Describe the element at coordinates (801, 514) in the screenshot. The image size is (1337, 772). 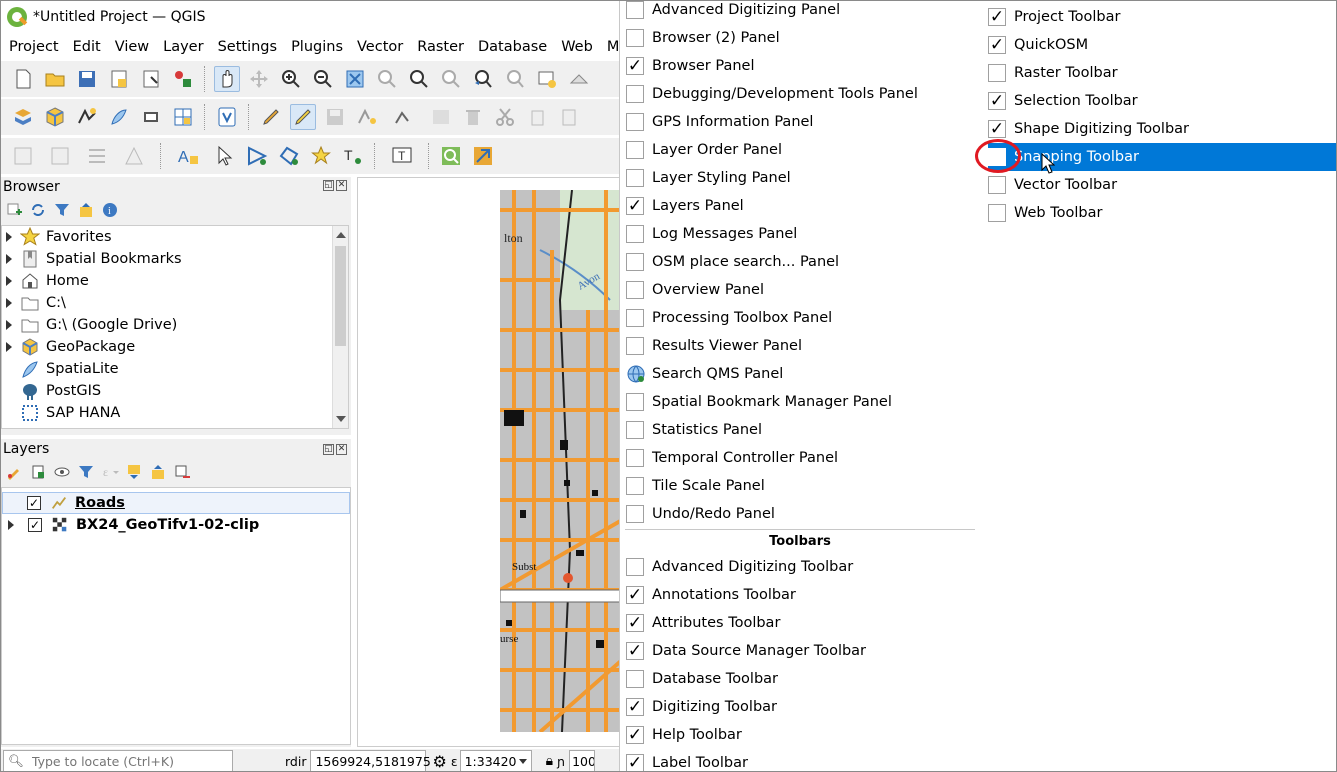
I see `menu-item-undo-redo-panel: Undo/Redo Panel` at that location.